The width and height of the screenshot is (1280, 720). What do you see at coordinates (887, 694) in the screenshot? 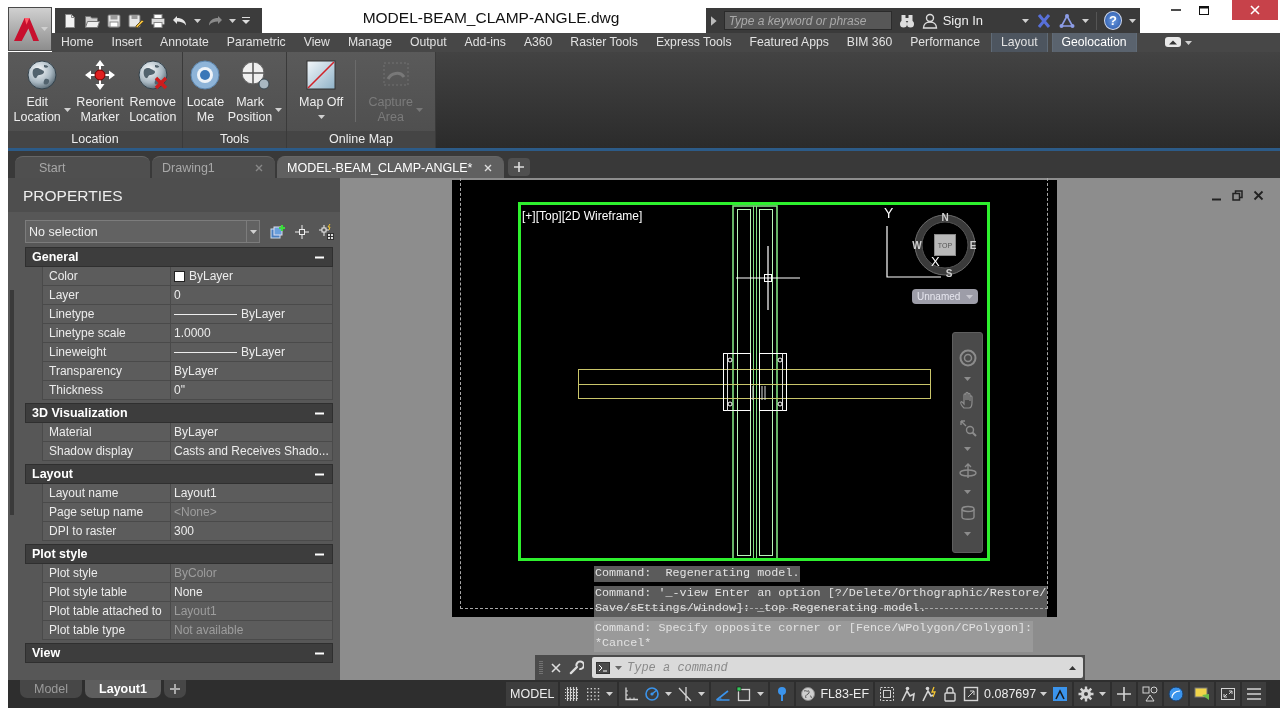
I see `nested-squares-icon` at bounding box center [887, 694].